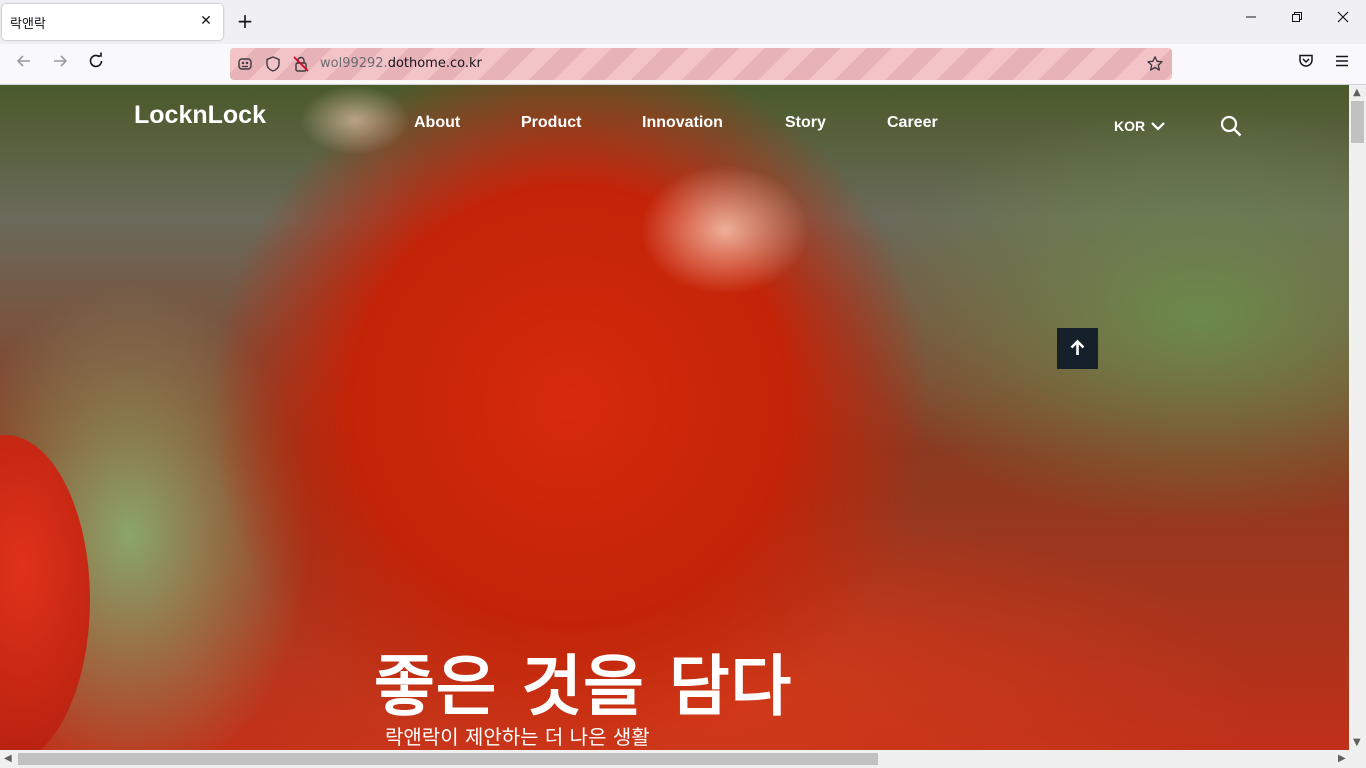 The height and width of the screenshot is (768, 1366). What do you see at coordinates (1342, 758) in the screenshot?
I see `scroll-right-arrow-icon: ▶` at bounding box center [1342, 758].